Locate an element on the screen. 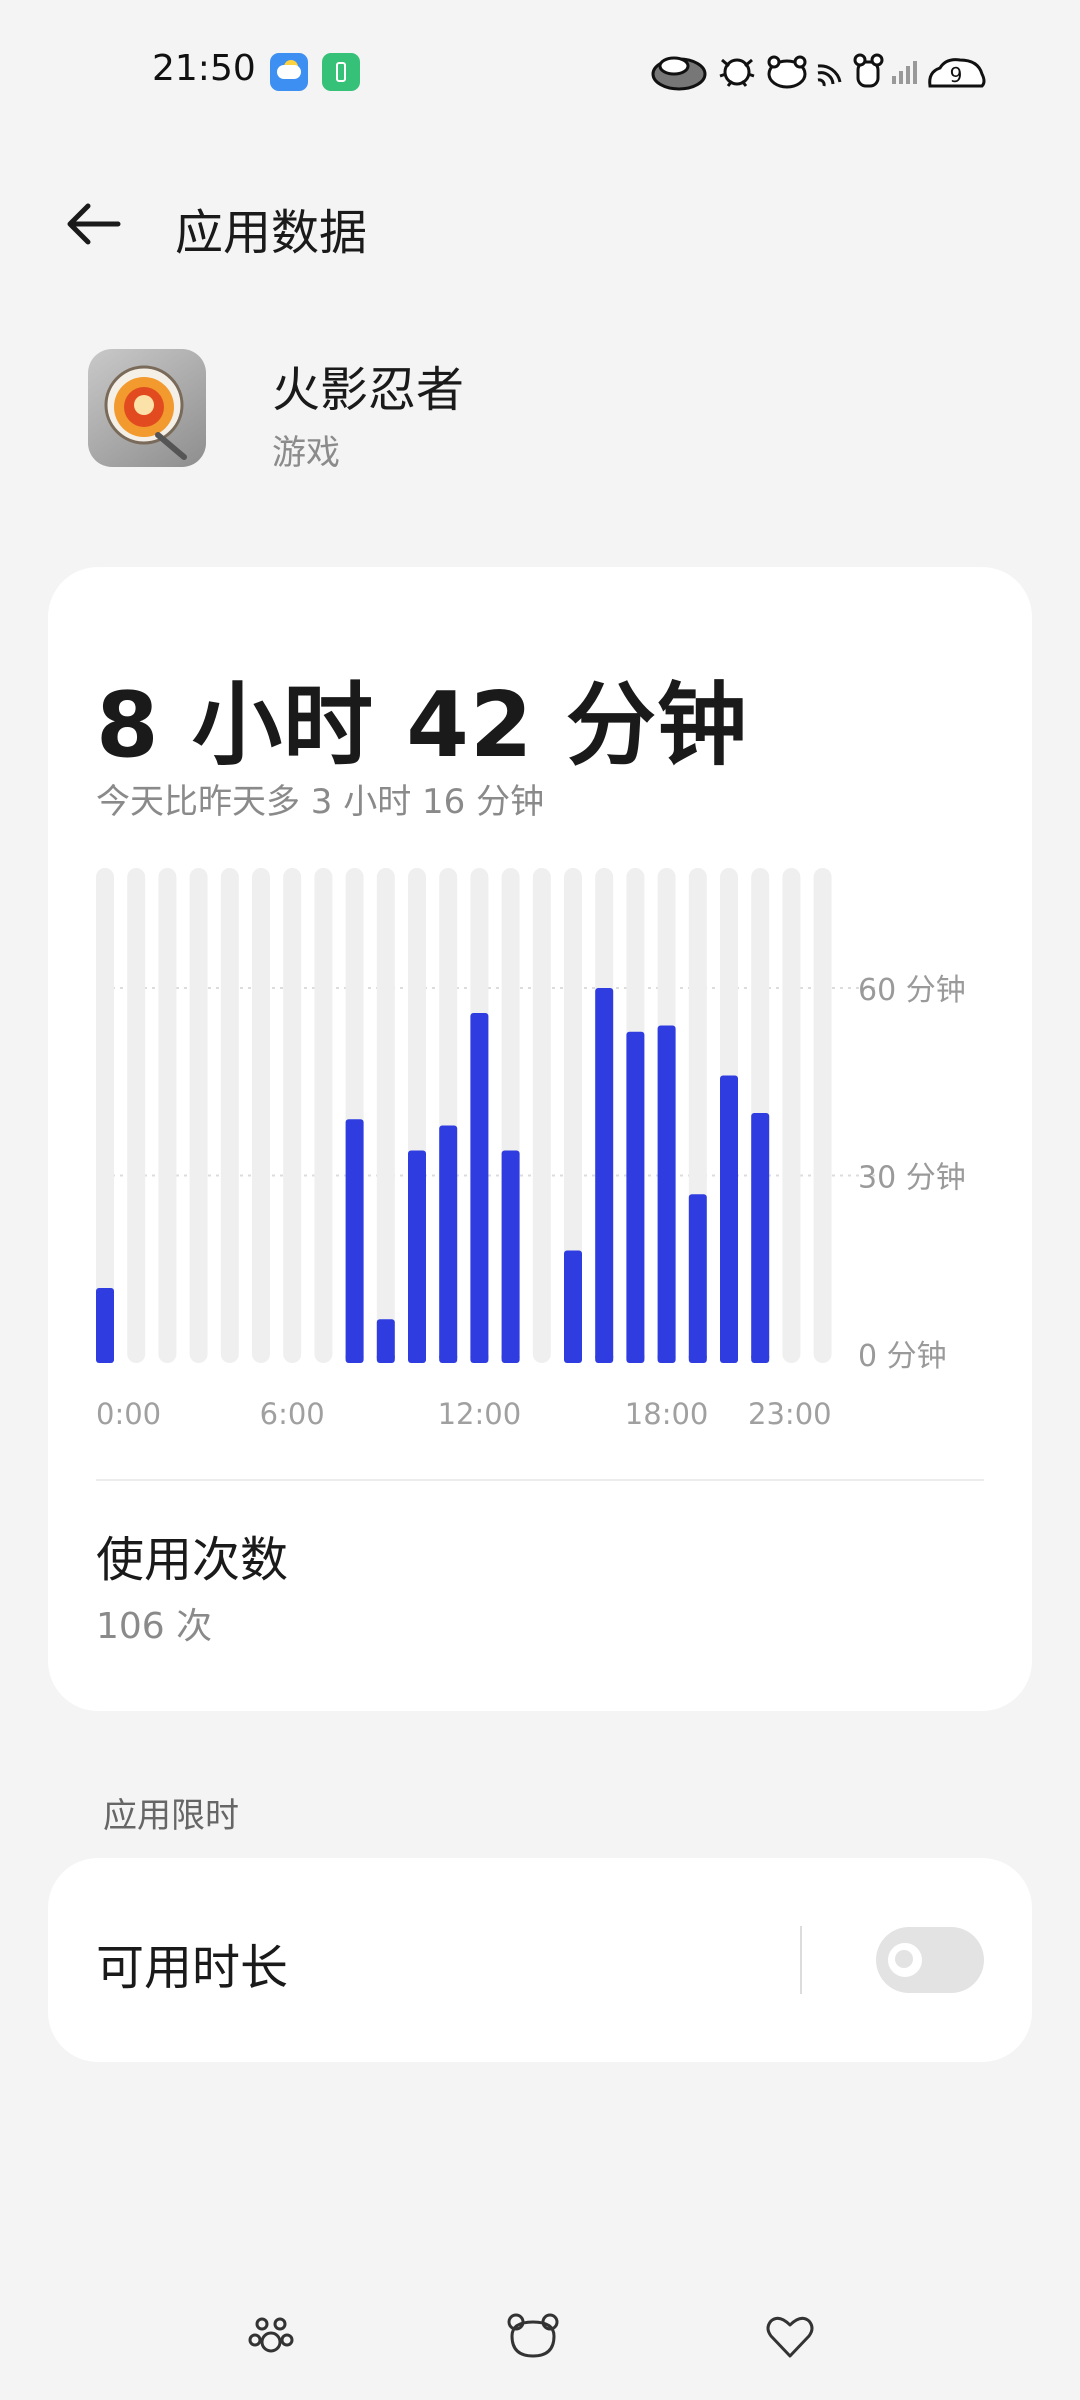 The height and width of the screenshot is (2400, 1080). x-tick-label: 18:00 is located at coordinates (667, 1414).